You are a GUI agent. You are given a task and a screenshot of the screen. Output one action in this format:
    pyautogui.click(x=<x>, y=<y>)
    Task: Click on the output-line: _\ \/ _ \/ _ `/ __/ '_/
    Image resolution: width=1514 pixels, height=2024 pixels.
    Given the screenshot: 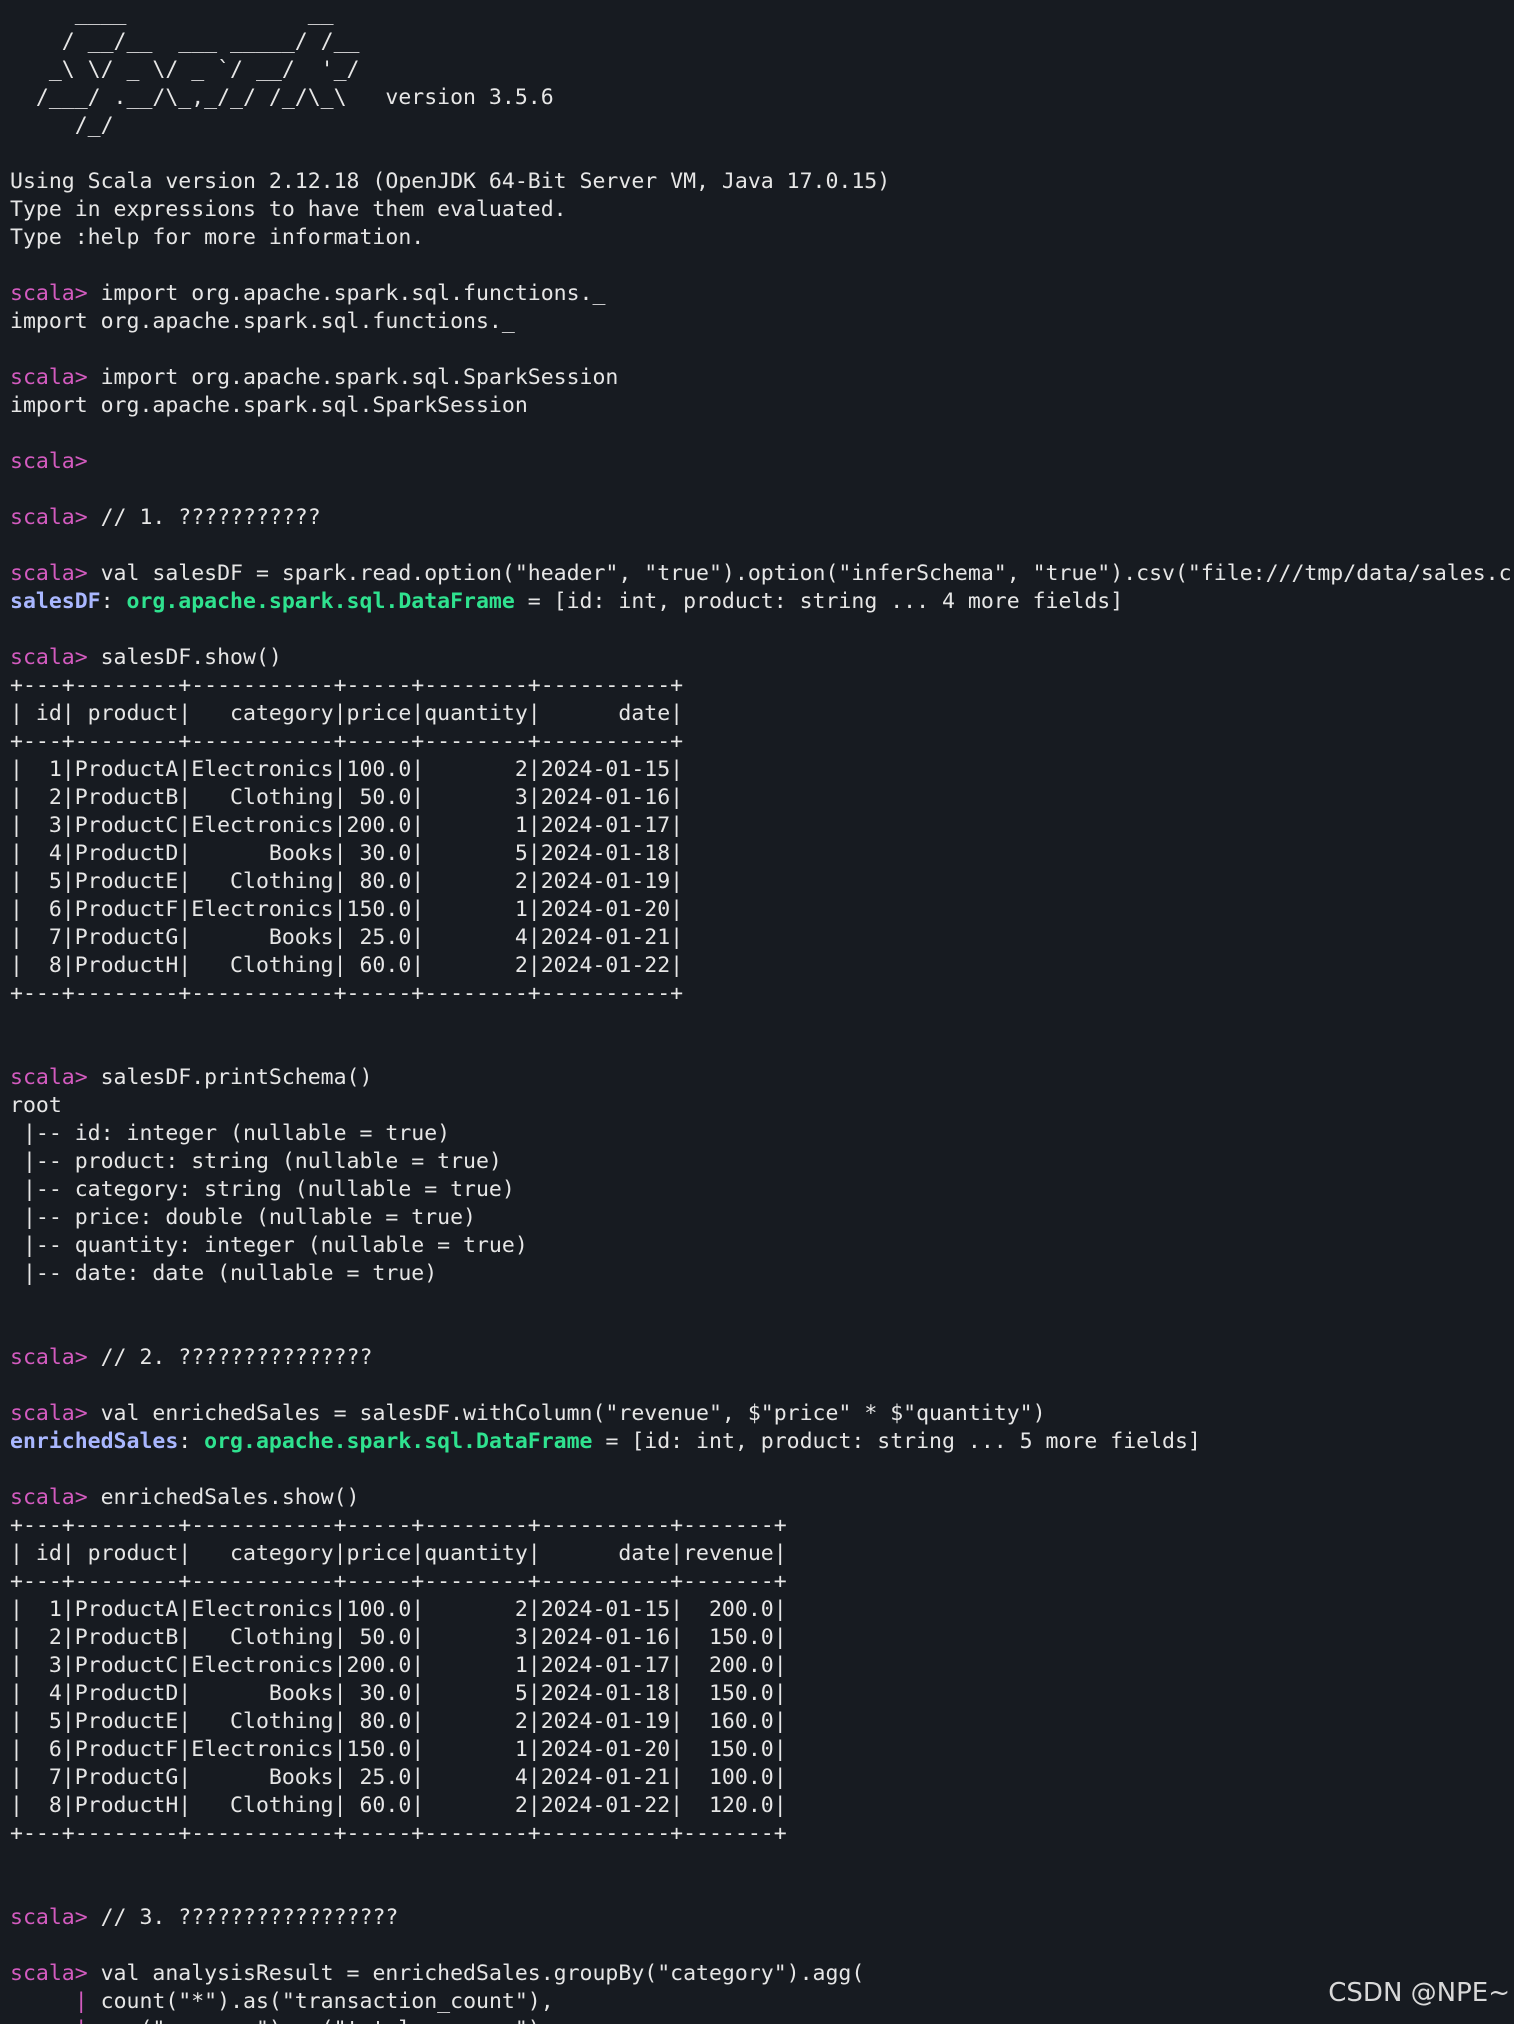 What is the action you would take?
    pyautogui.click(x=185, y=69)
    